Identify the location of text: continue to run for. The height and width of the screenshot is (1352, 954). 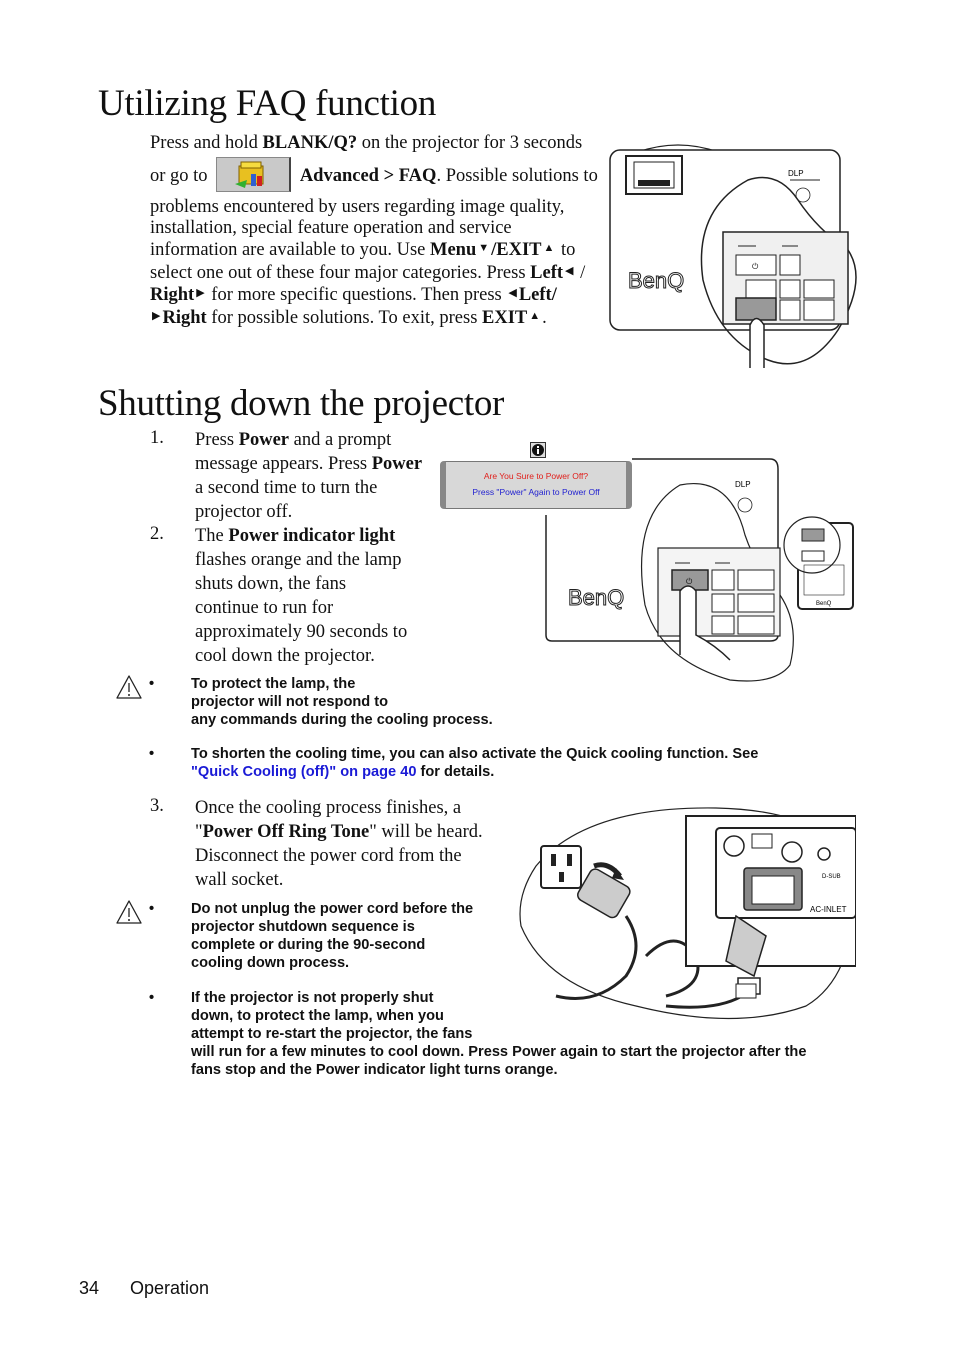
(264, 608).